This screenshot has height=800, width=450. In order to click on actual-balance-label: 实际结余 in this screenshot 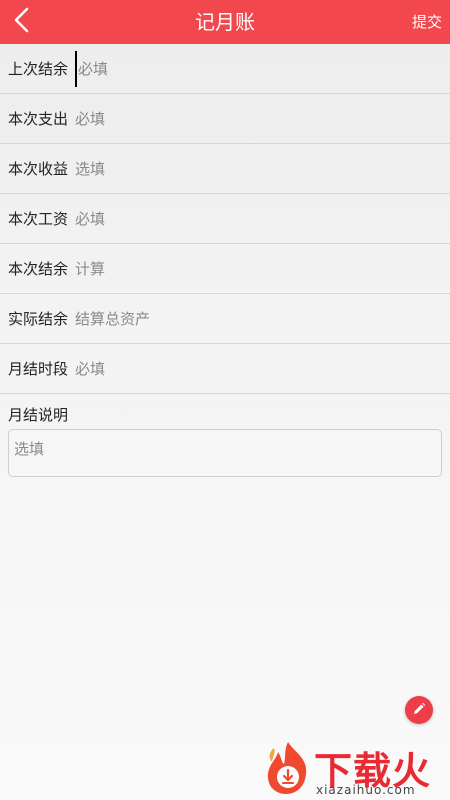, I will do `click(38, 319)`.